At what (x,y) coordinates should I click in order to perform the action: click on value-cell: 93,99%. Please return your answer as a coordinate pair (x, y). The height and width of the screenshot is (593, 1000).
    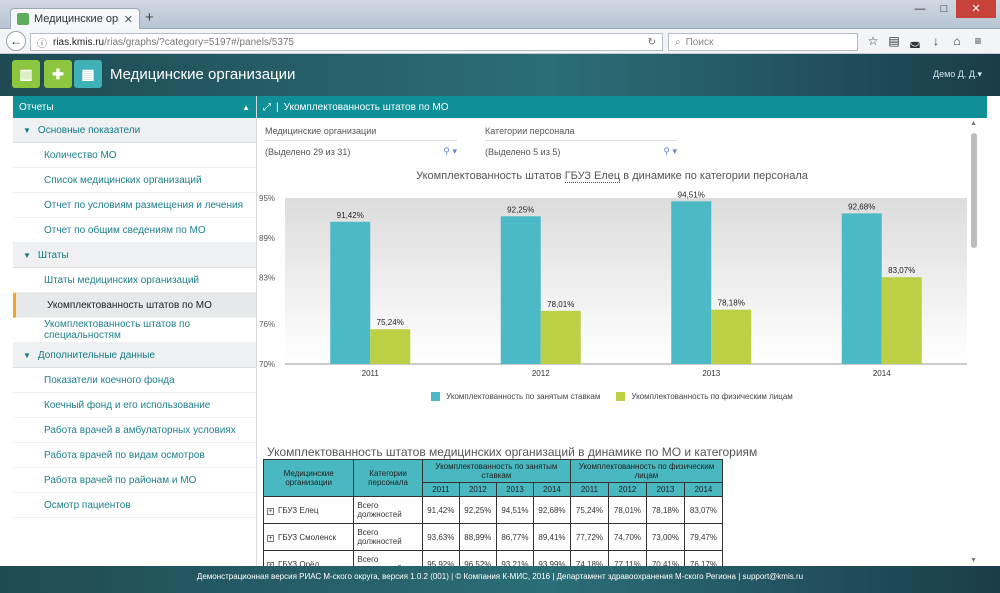
    Looking at the image, I should click on (551, 558).